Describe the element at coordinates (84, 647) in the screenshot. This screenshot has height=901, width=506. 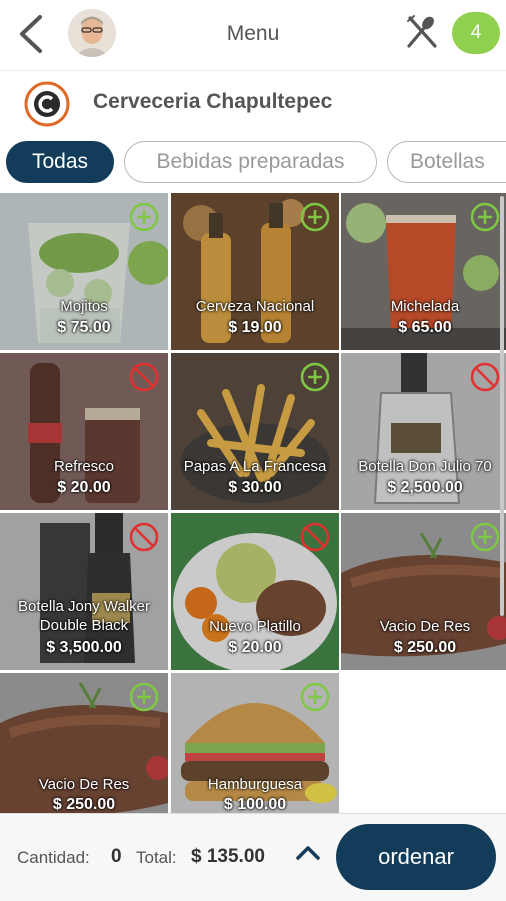
I see `product-price: $ 3,500.00` at that location.